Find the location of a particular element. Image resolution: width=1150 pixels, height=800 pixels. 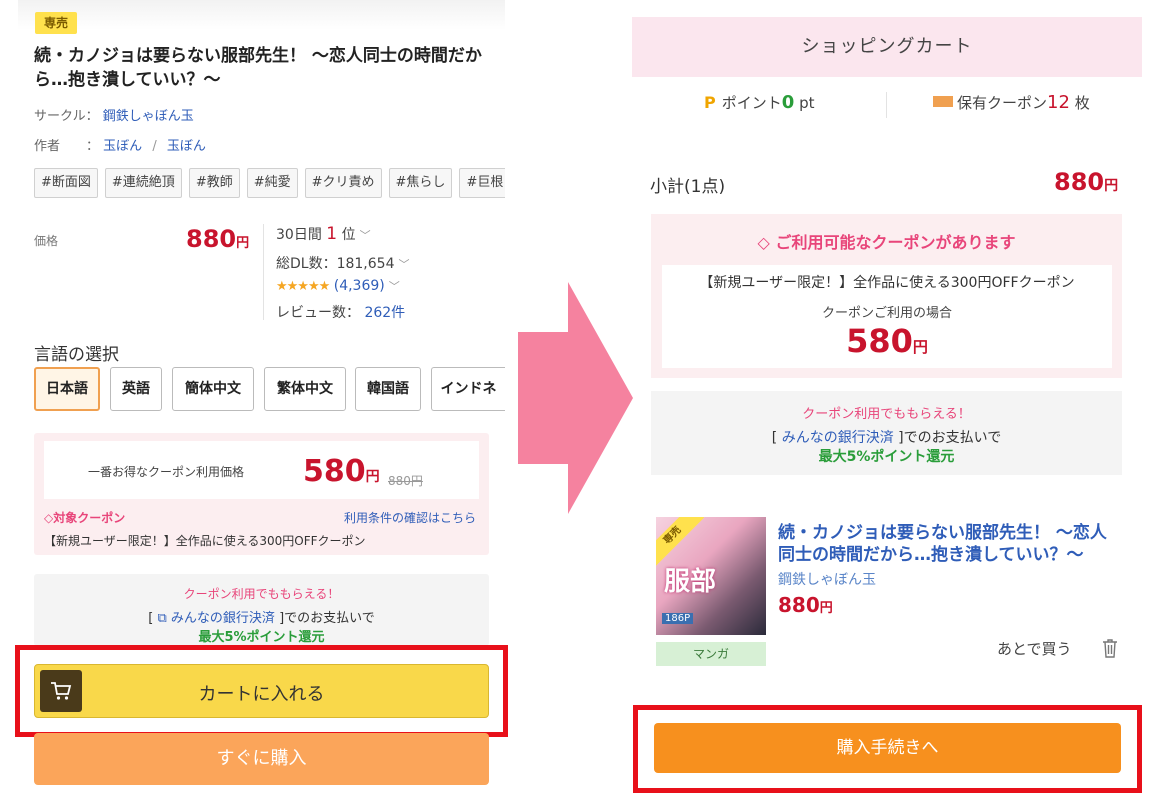

checkout-button: 購入手続きへ is located at coordinates (887, 748).